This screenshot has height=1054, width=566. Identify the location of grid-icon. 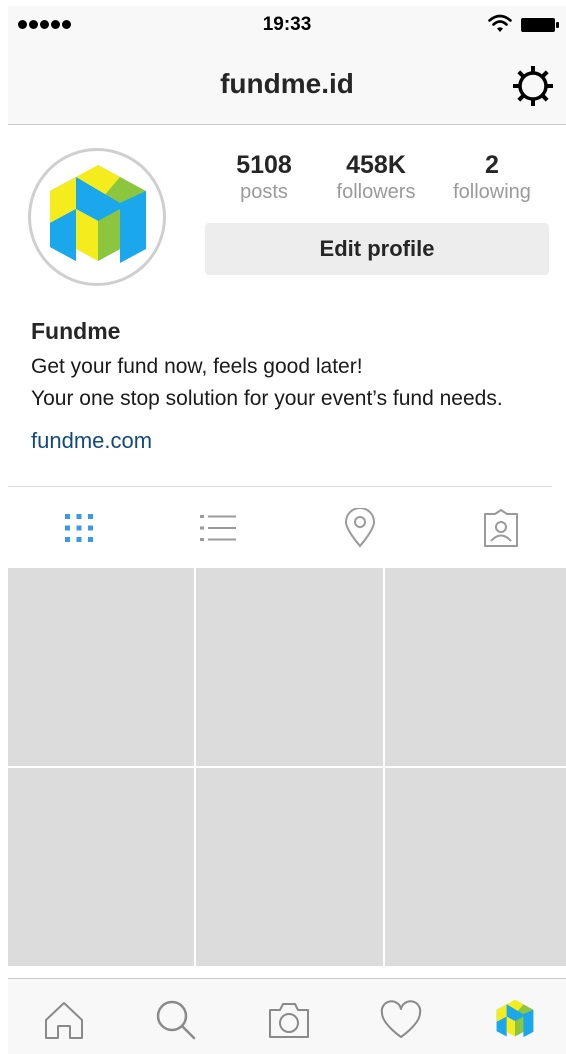
(79, 528).